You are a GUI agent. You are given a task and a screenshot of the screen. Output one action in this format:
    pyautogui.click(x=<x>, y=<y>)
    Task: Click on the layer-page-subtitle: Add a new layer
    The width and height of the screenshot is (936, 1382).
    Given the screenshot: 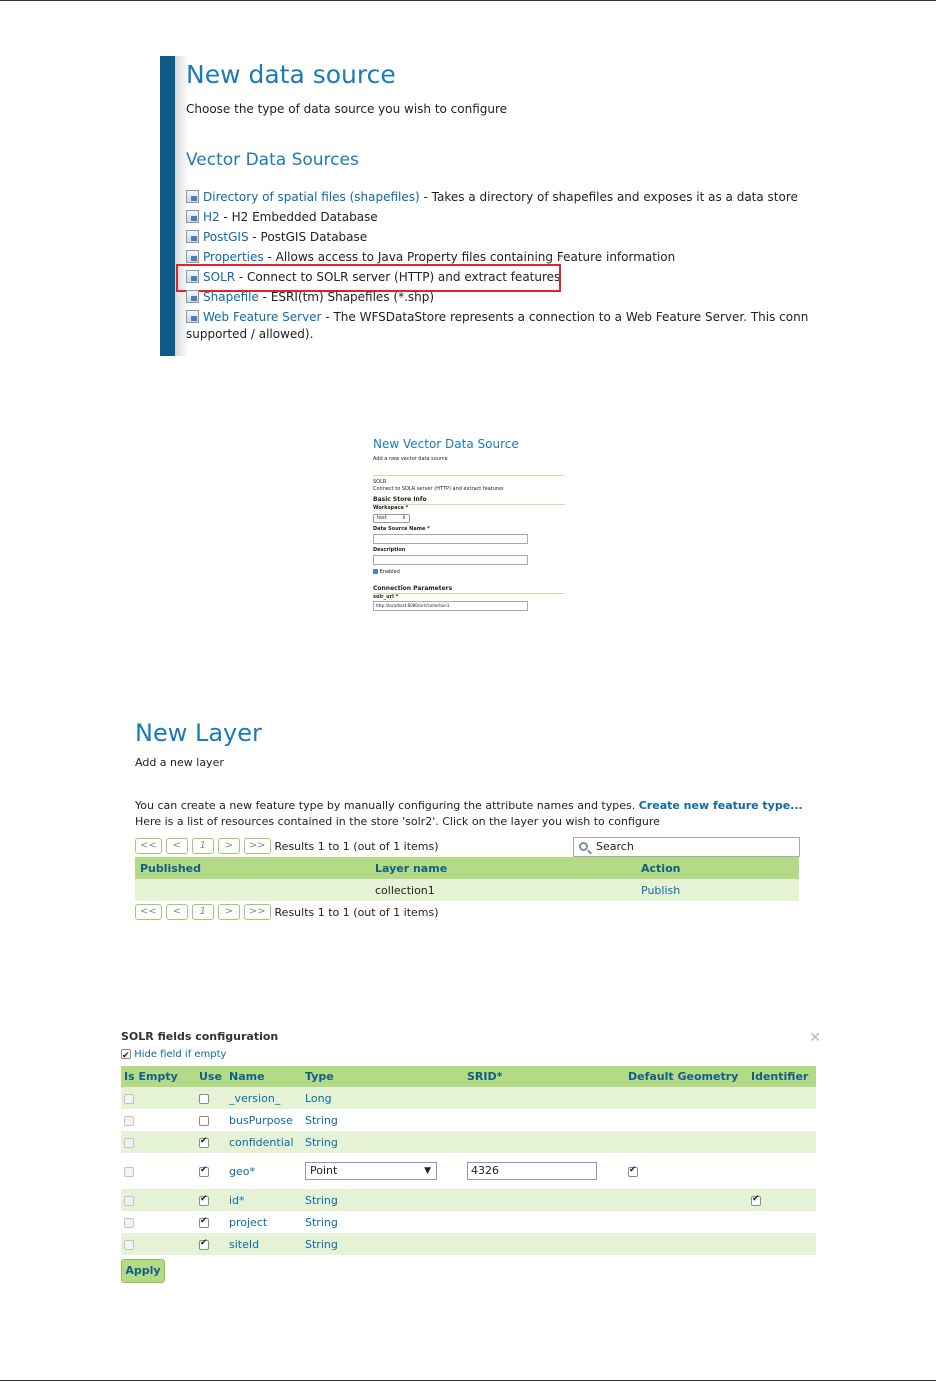 What is the action you would take?
    pyautogui.click(x=179, y=762)
    